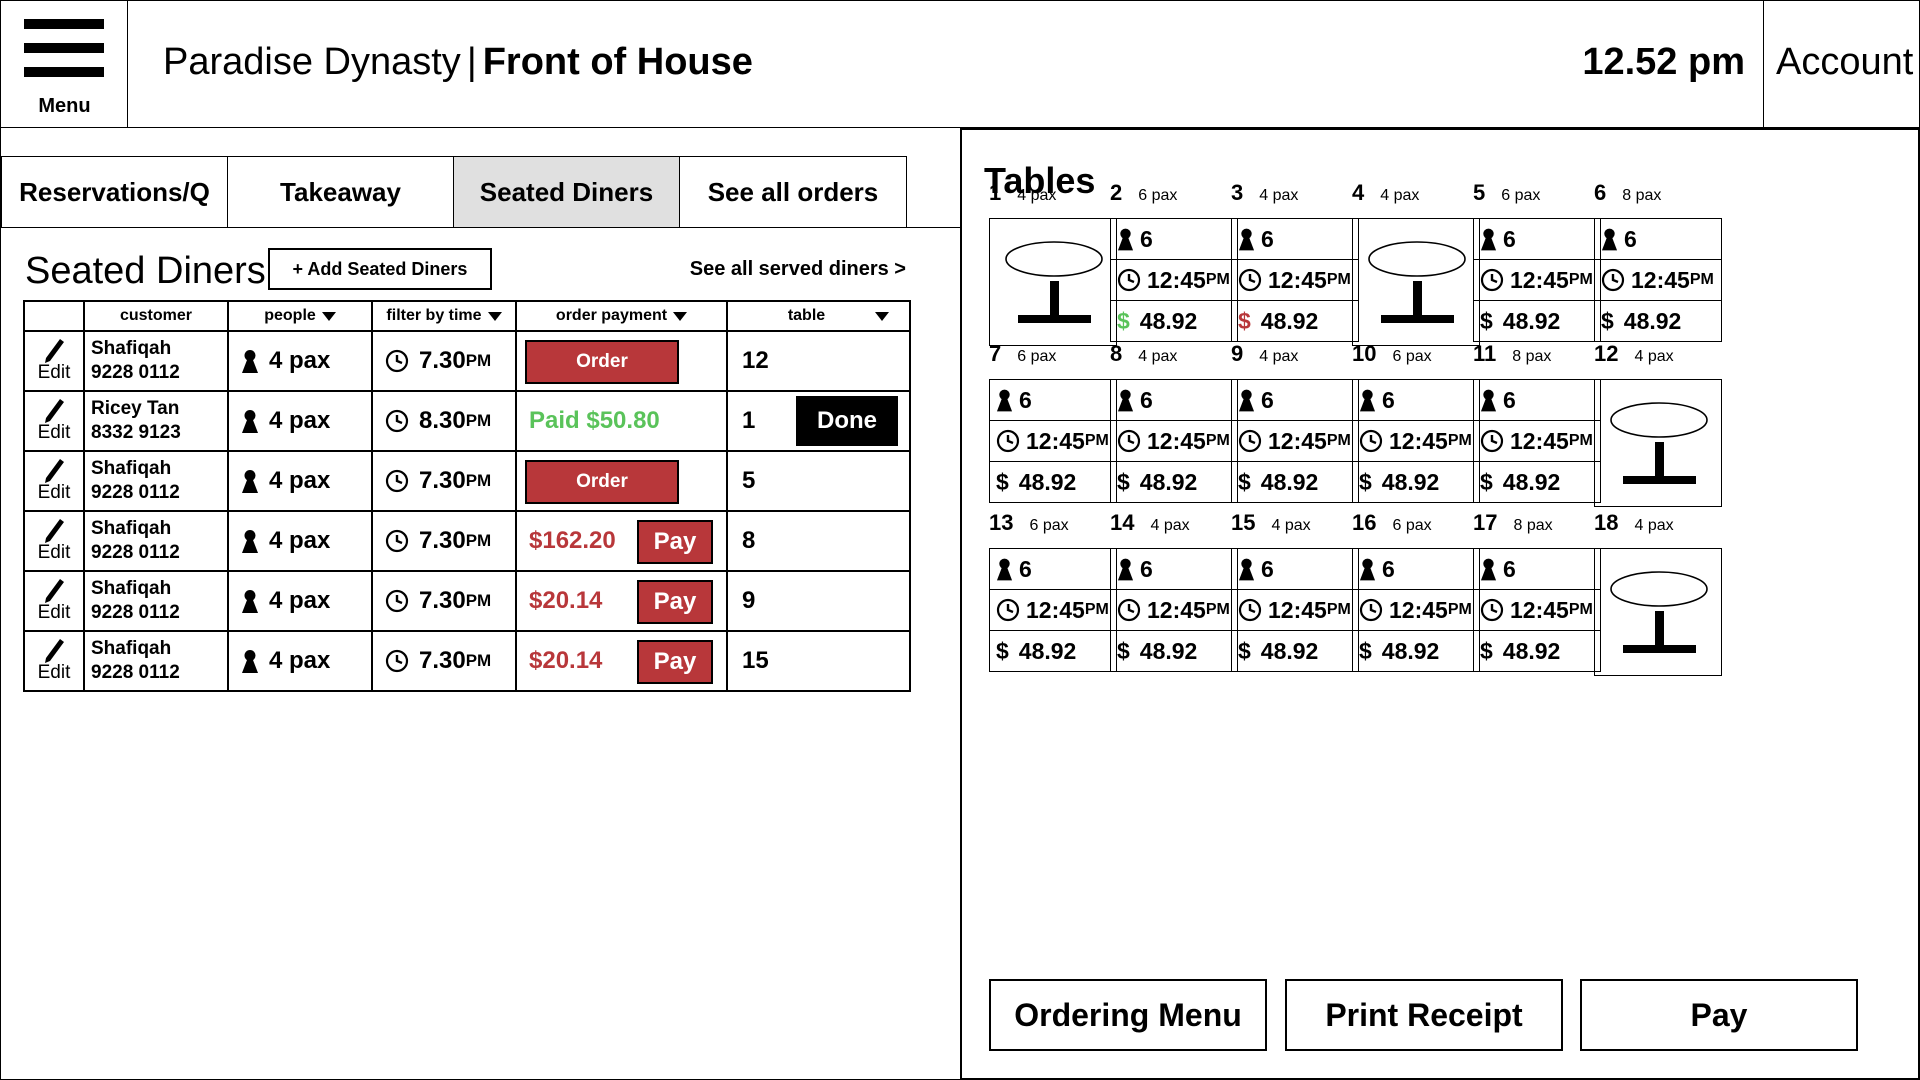  Describe the element at coordinates (380, 269) in the screenshot. I see `add-seated-diners-button: + Add Seated Diners` at that location.